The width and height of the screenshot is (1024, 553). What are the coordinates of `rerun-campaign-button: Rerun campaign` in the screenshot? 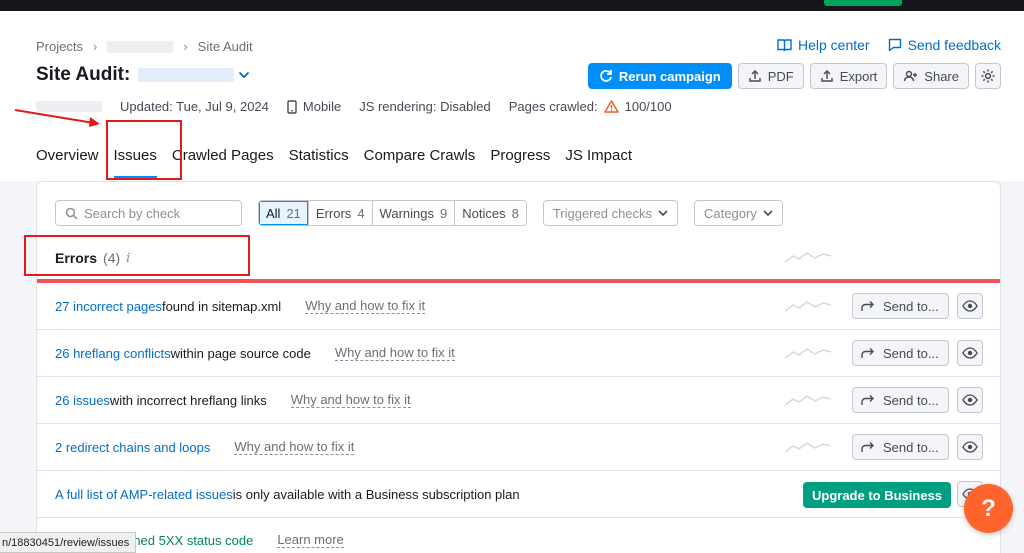 It's located at (659, 76).